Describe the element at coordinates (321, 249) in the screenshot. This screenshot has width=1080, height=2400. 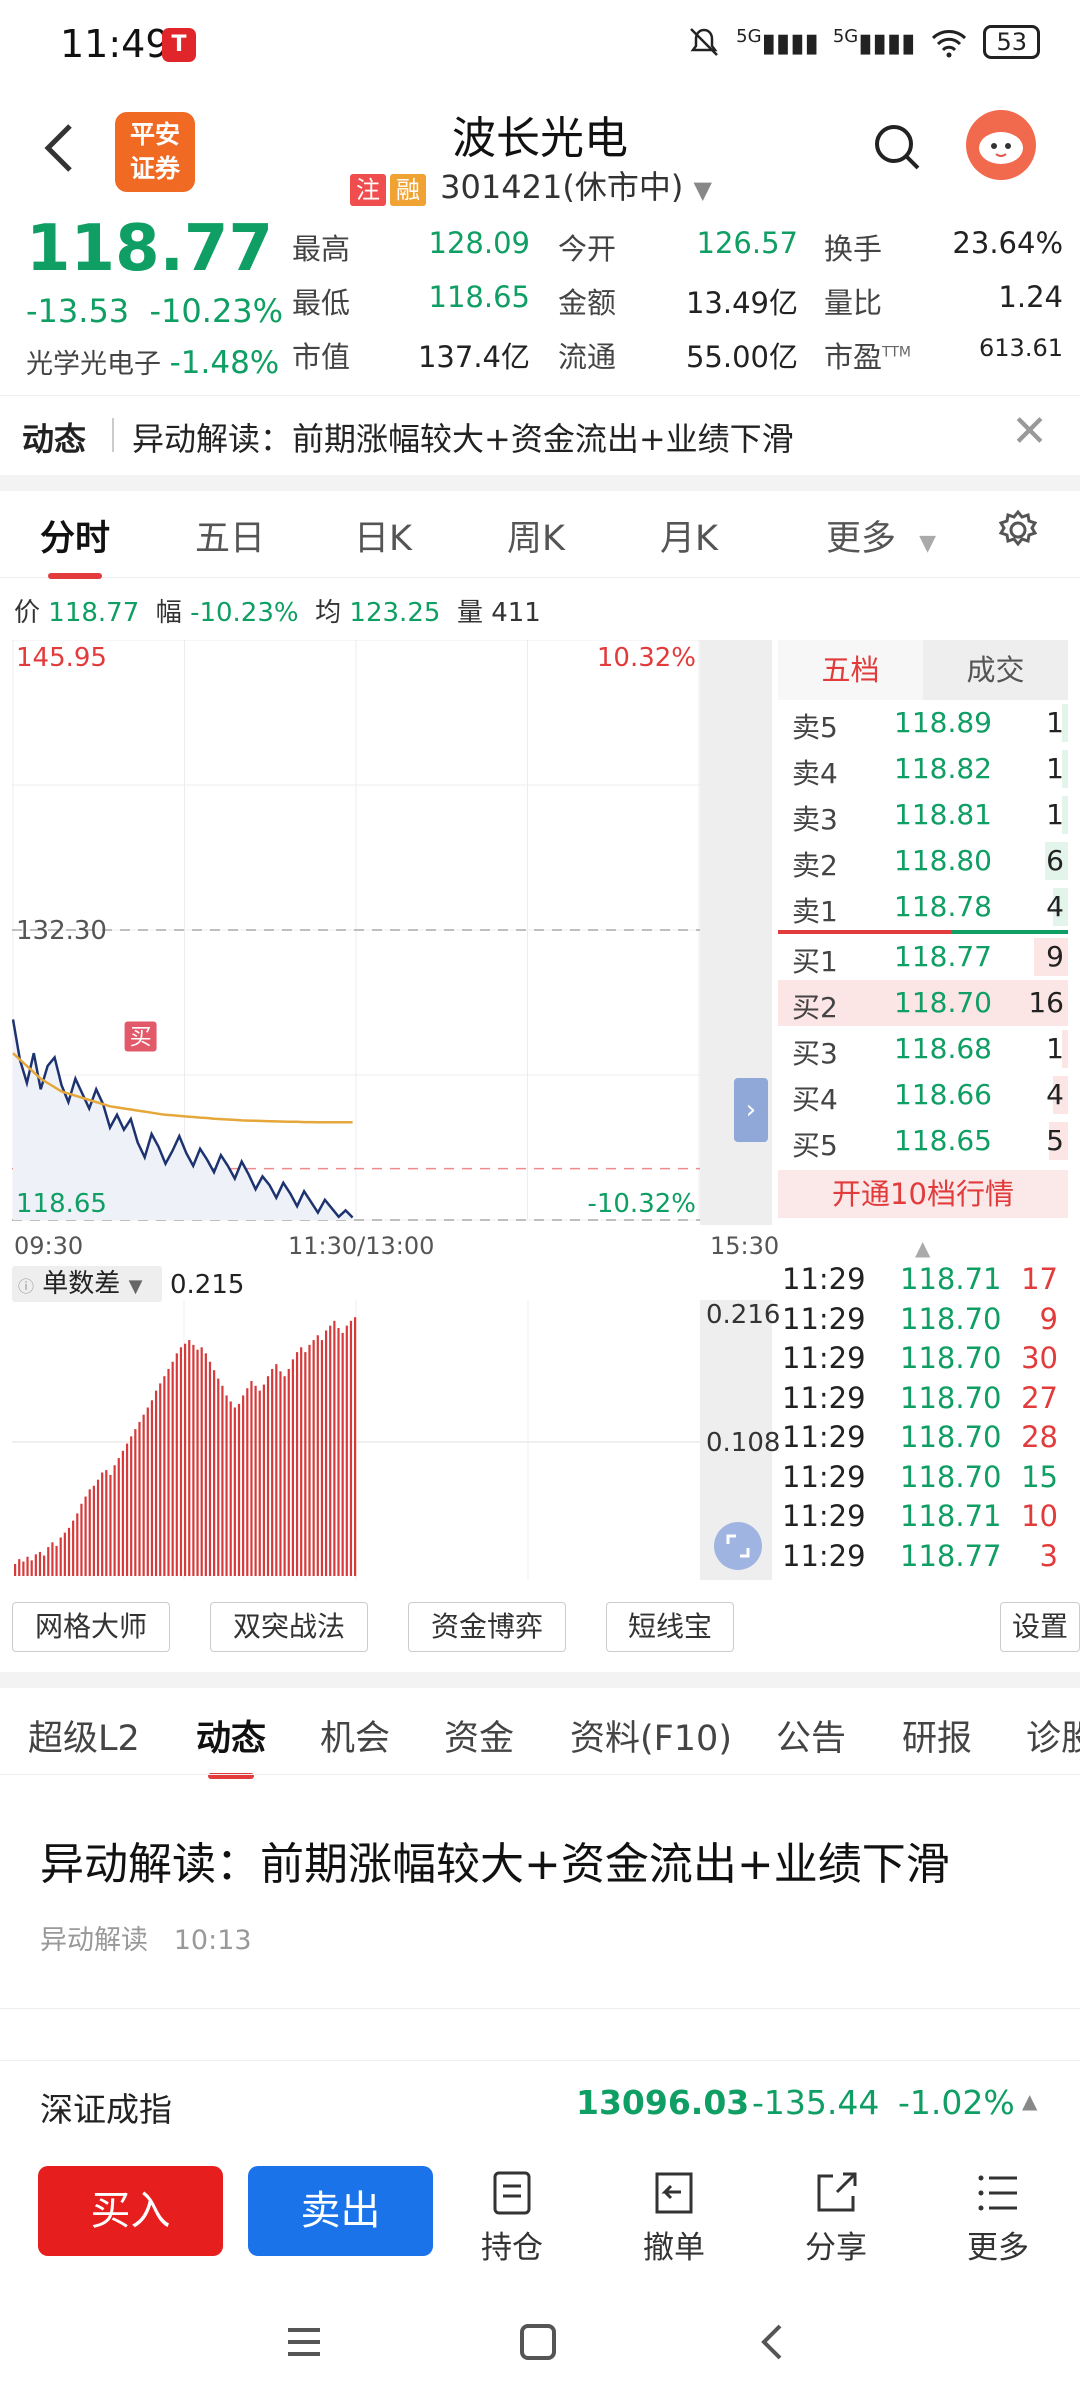
I see `quote-field-label: 最高` at that location.